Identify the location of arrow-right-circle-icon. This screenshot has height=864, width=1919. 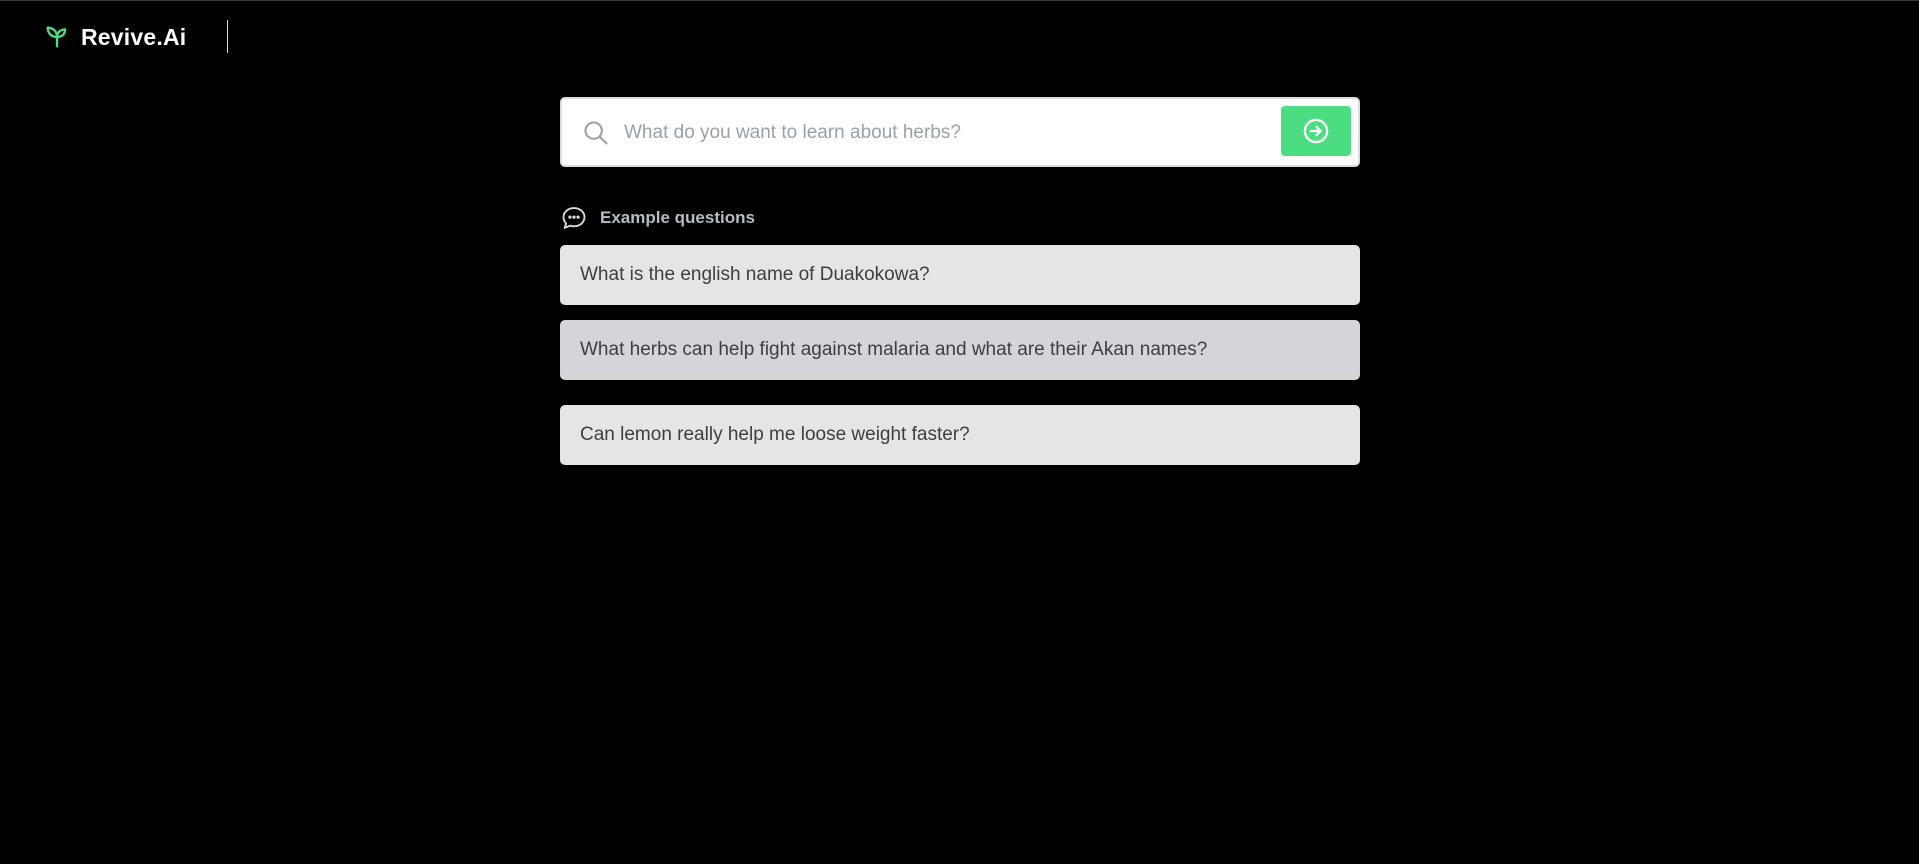
(1316, 131).